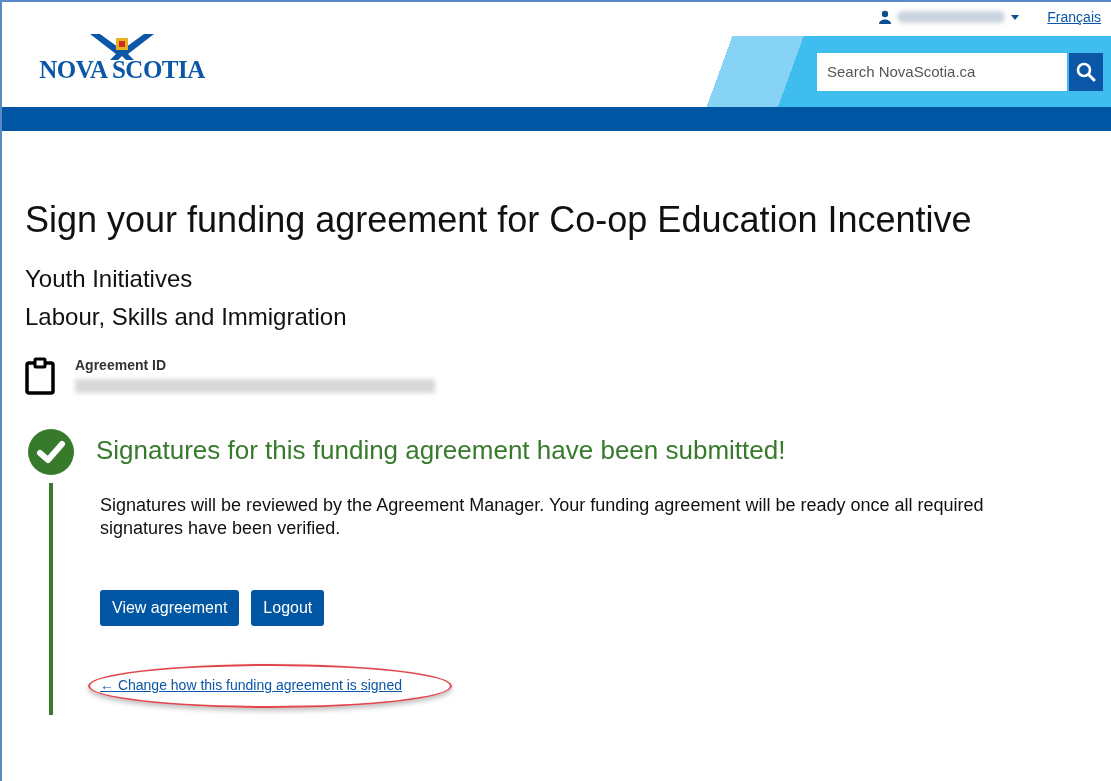 The image size is (1111, 781). I want to click on check-circle-icon, so click(51, 452).